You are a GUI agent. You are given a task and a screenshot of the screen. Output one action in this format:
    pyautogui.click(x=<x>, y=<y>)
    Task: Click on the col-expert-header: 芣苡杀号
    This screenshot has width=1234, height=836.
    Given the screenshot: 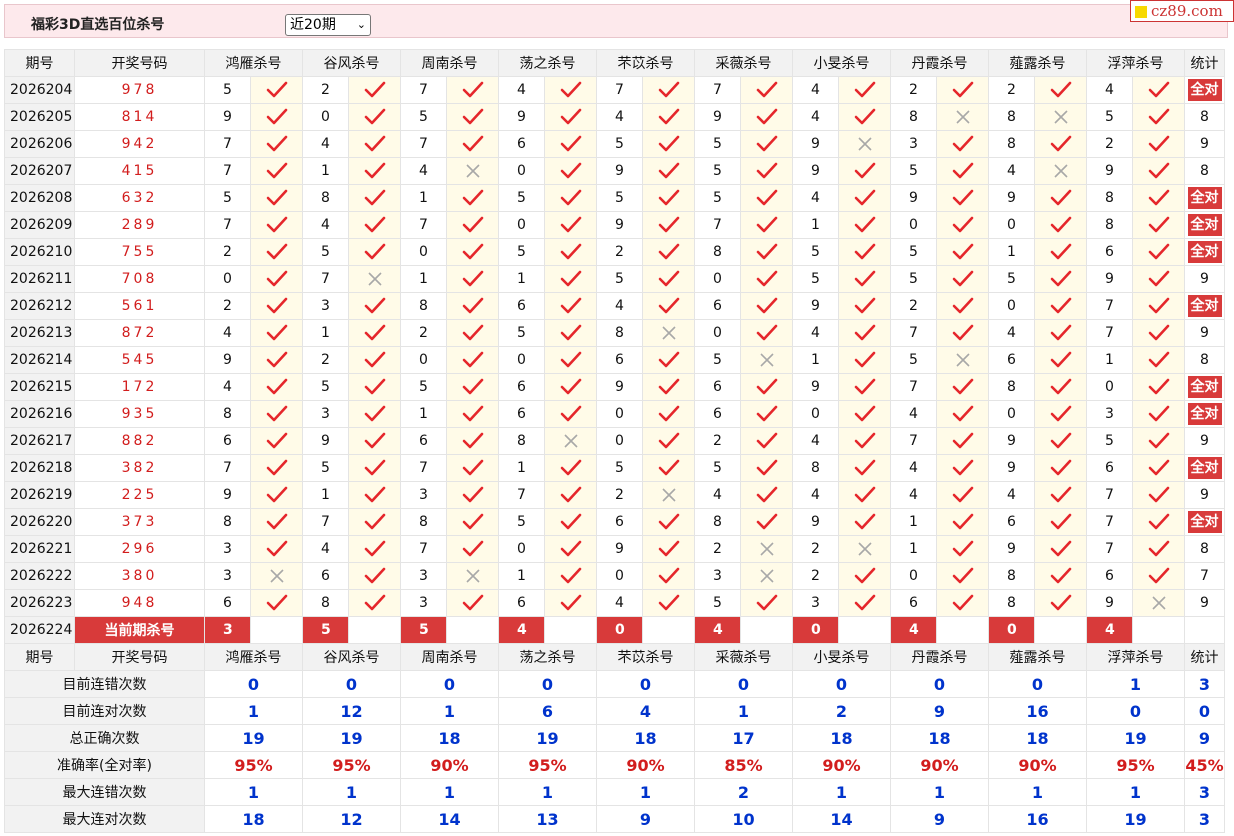 What is the action you would take?
    pyautogui.click(x=645, y=63)
    